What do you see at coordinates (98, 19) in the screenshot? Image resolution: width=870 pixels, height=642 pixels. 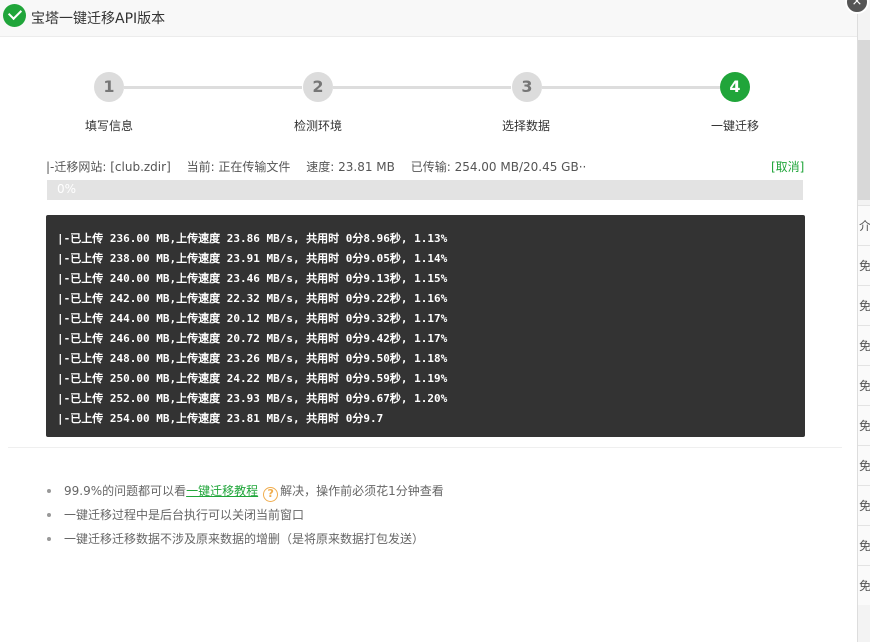 I see `dialog-title: 宝塔一键迁移API版本` at bounding box center [98, 19].